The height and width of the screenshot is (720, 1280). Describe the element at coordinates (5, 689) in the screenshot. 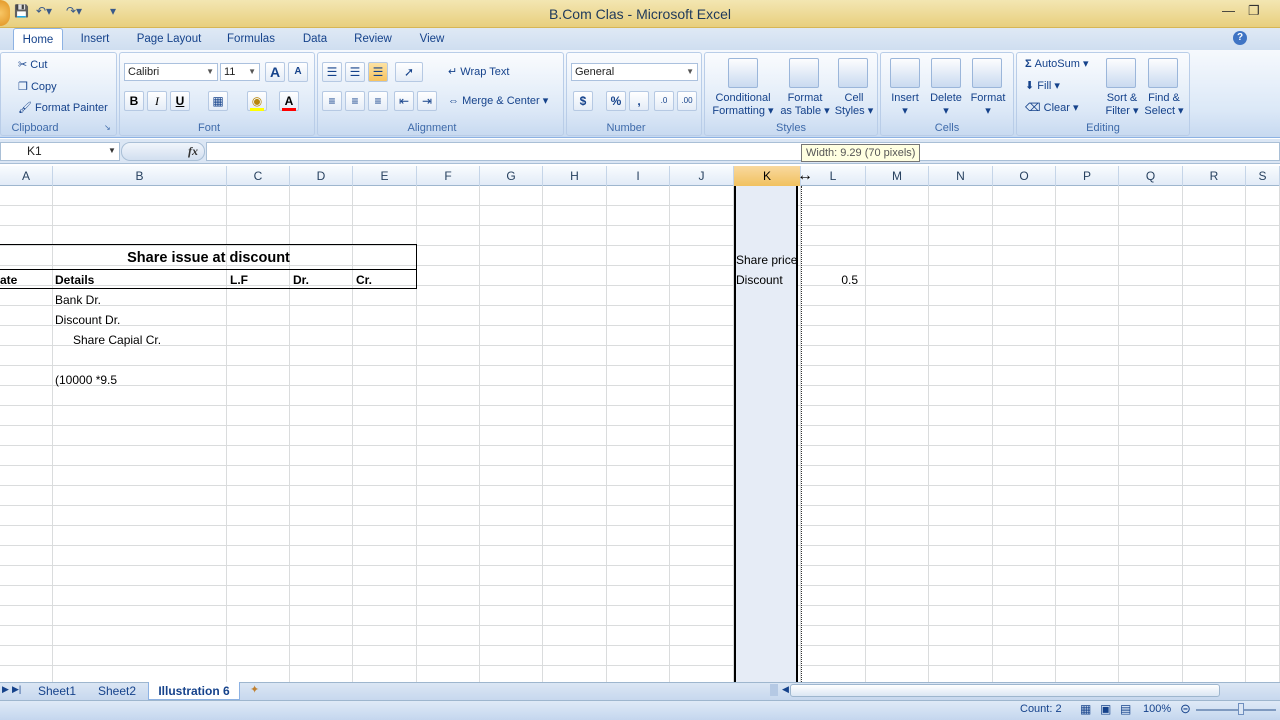

I see `tab-scroll-next-icon: ▶` at that location.